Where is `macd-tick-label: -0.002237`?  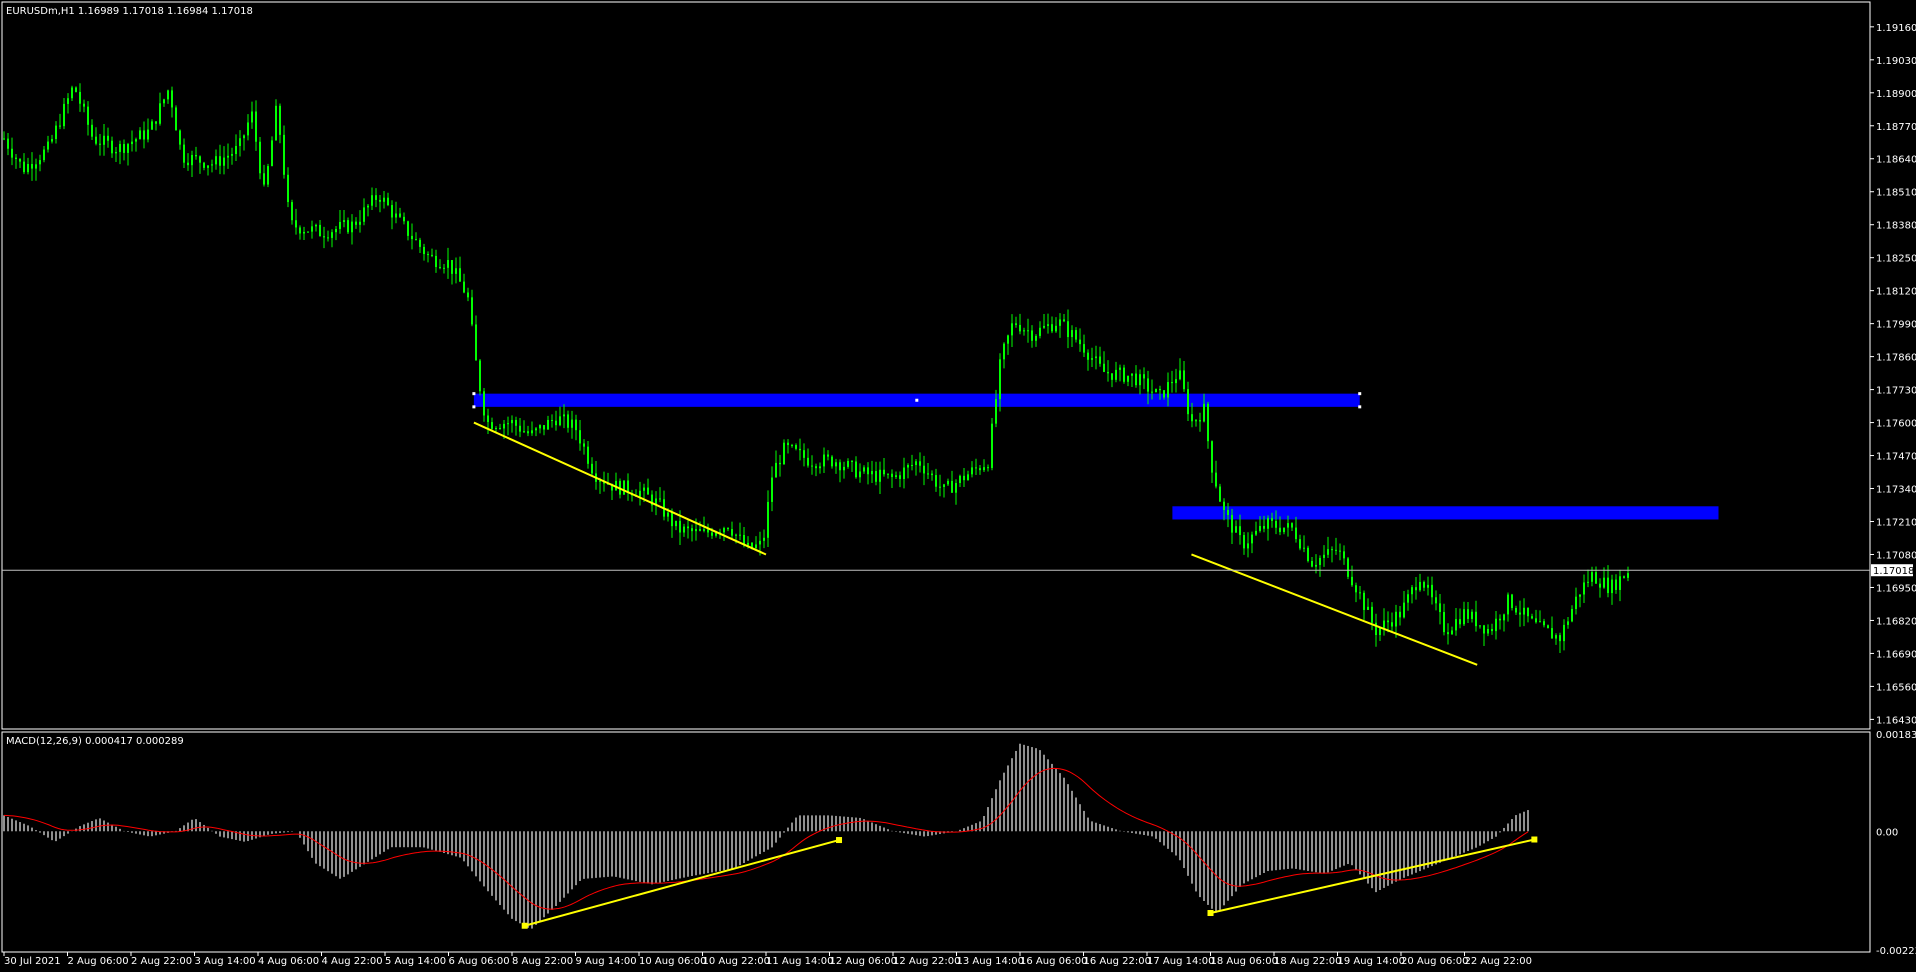 macd-tick-label: -0.002237 is located at coordinates (1896, 951).